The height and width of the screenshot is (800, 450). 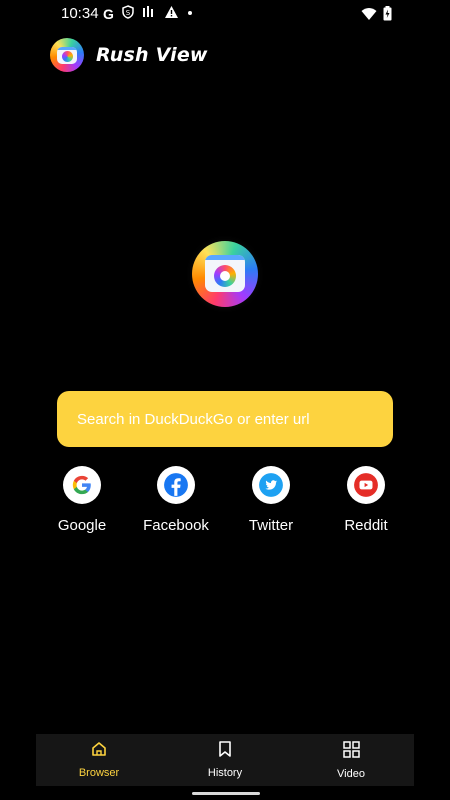 What do you see at coordinates (234, 419) in the screenshot?
I see `search-input` at bounding box center [234, 419].